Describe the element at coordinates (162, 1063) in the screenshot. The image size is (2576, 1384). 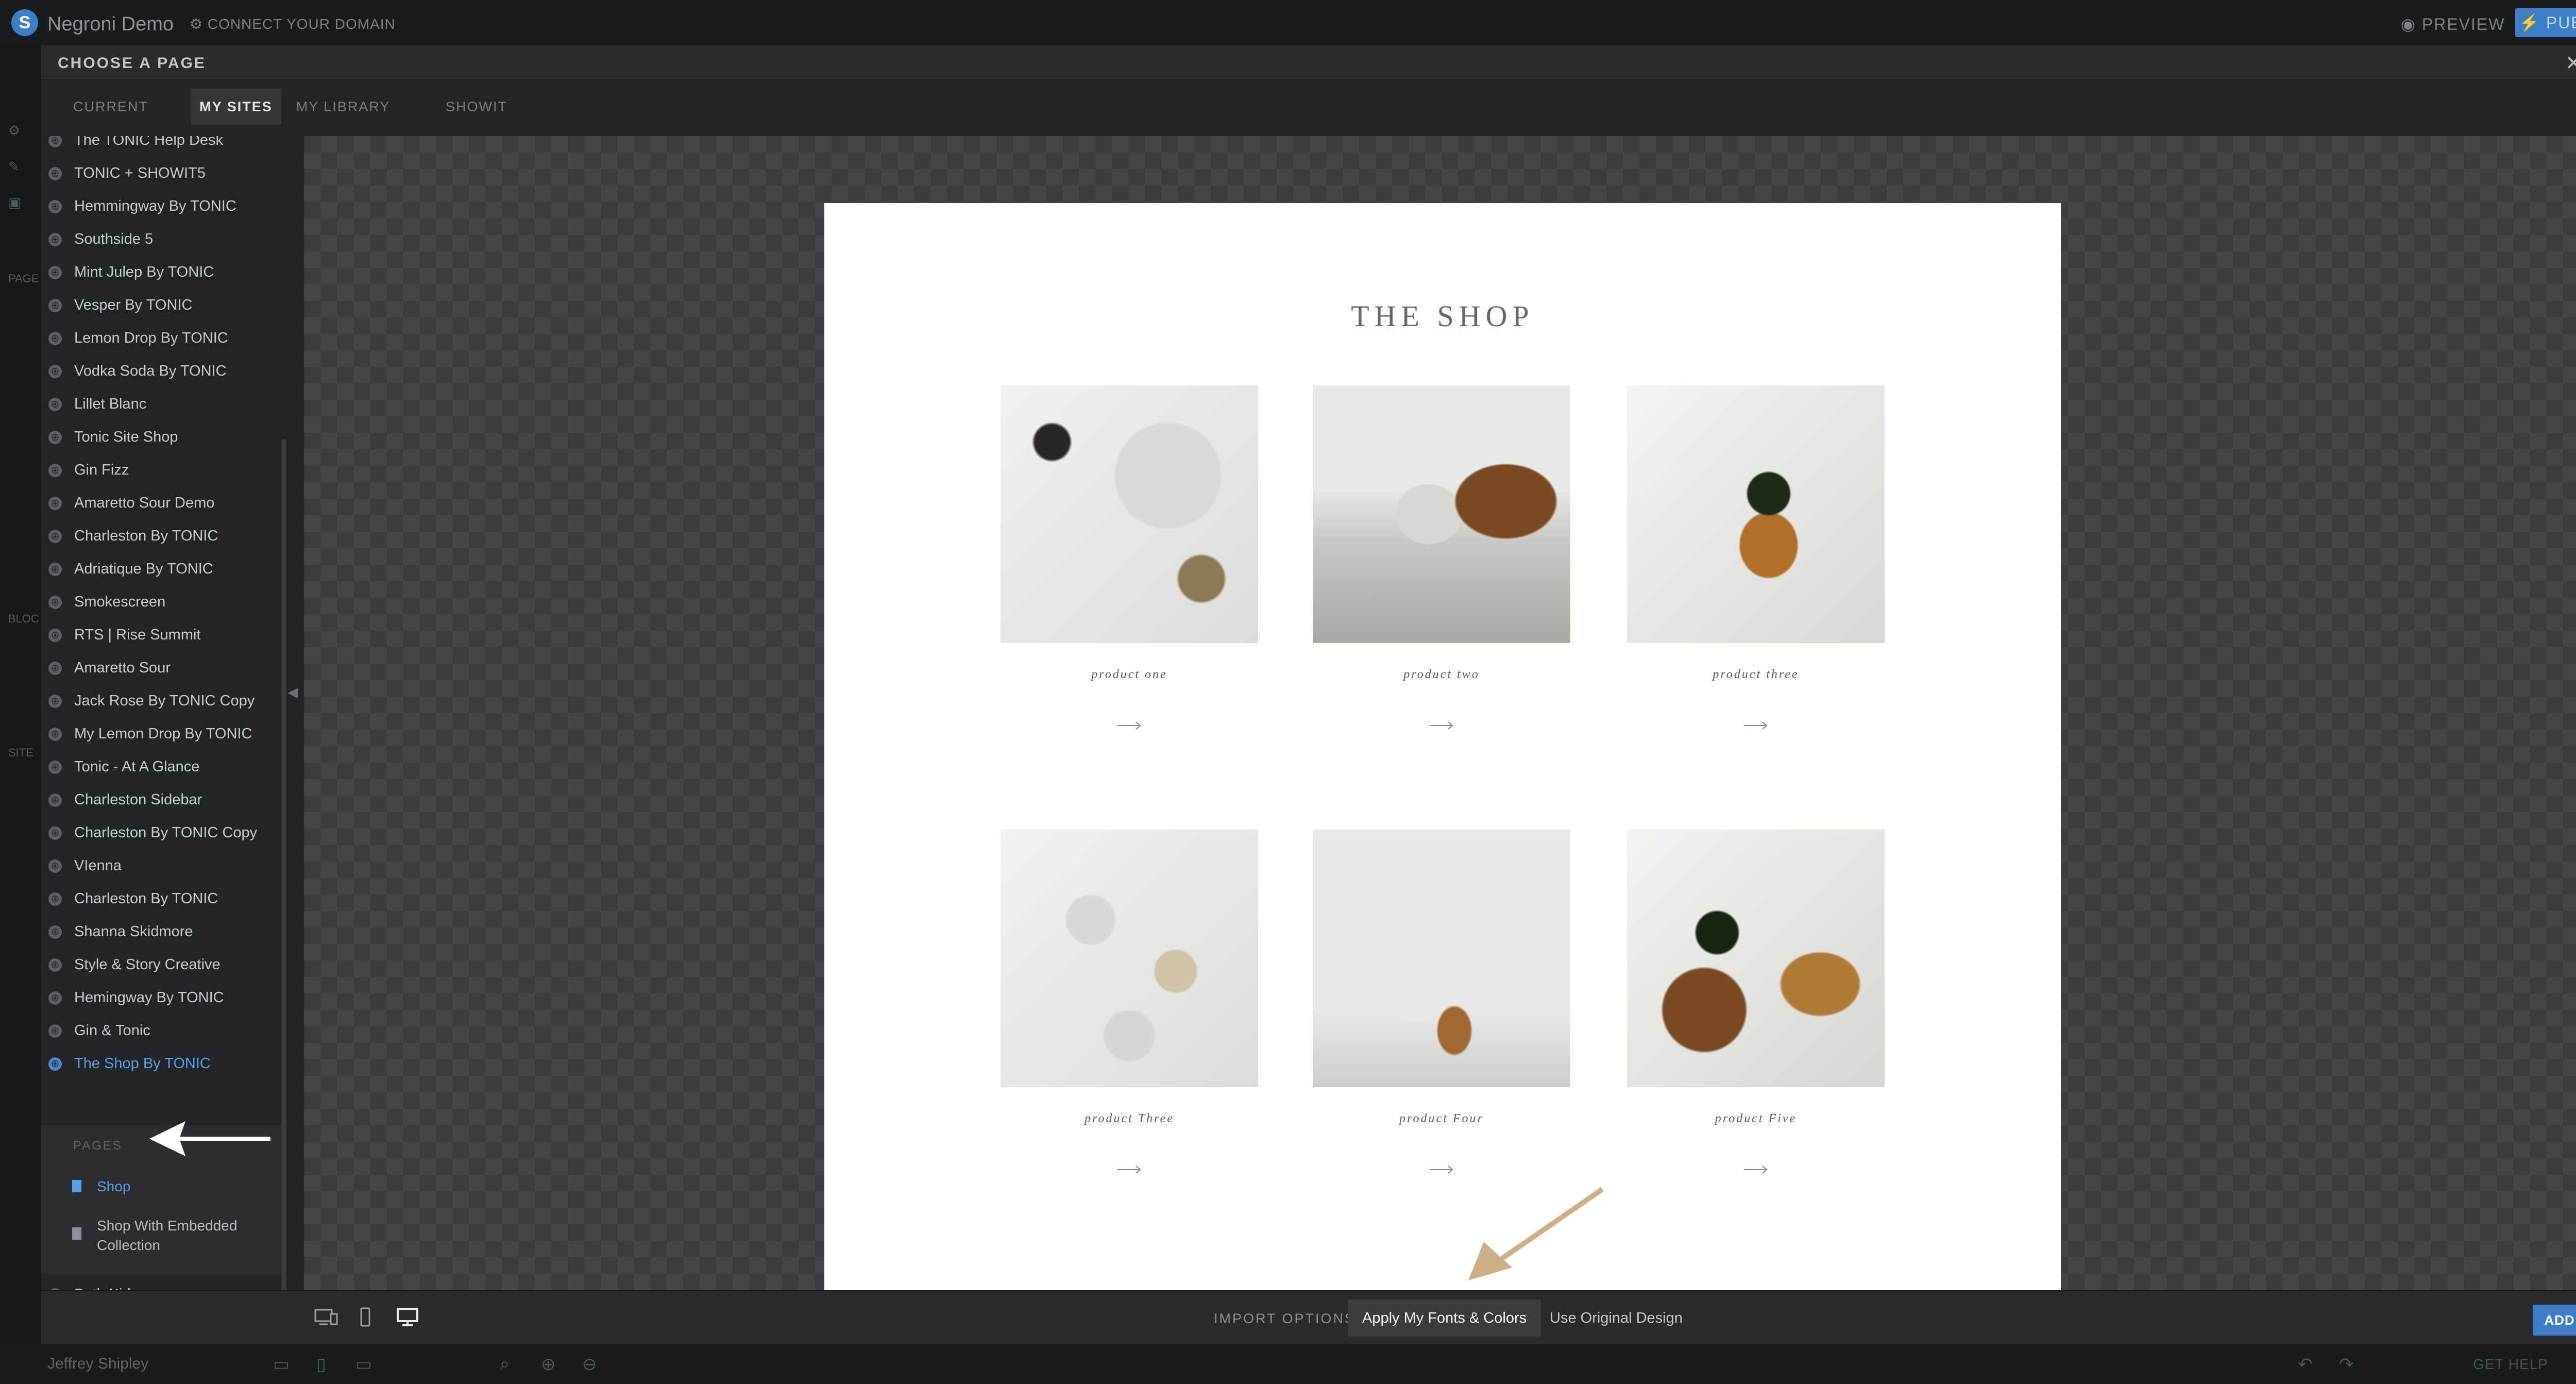
I see `site-item: ⊕ The Shop By TONIC` at that location.